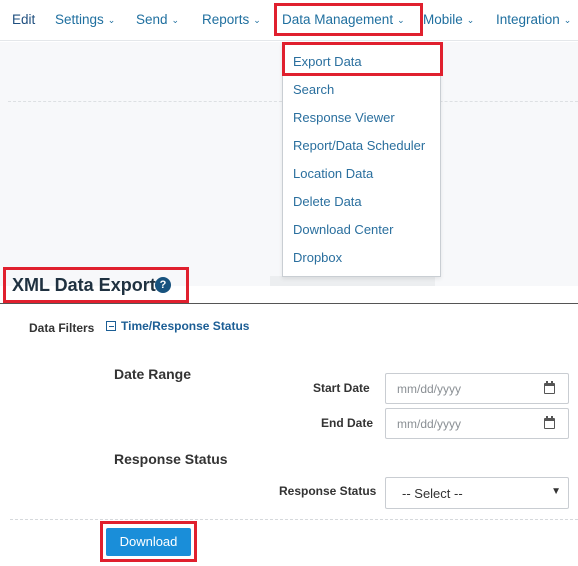  Describe the element at coordinates (347, 423) in the screenshot. I see `end-date-label: End Date` at that location.